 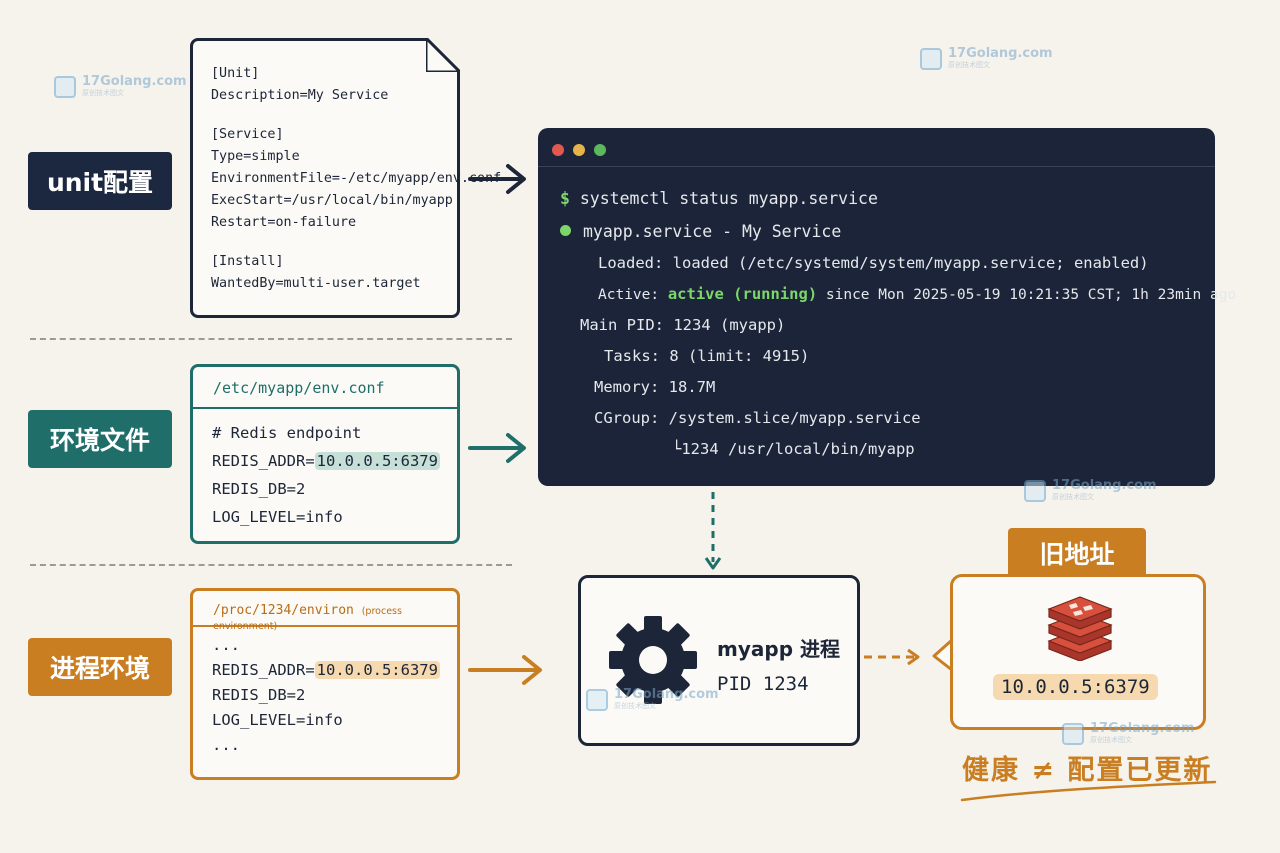 I want to click on old-address-tag: 旧地址, so click(x=1077, y=553).